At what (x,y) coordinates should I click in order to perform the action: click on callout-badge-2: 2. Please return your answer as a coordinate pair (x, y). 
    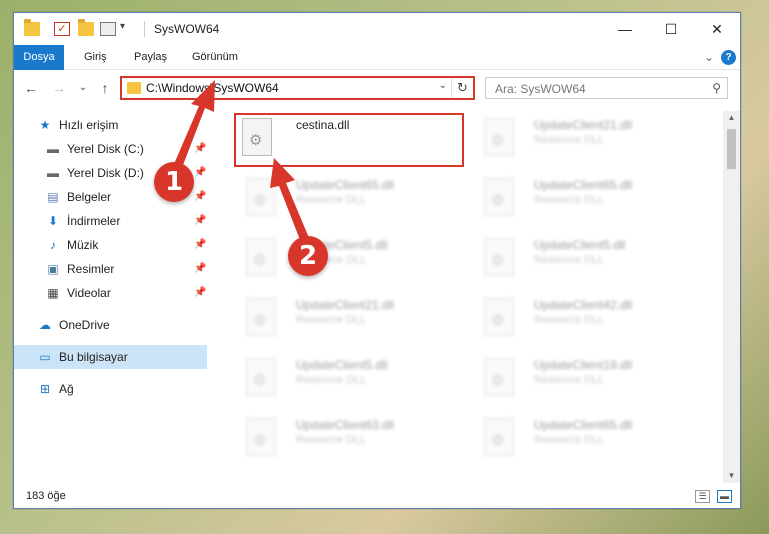
    Looking at the image, I should click on (308, 256).